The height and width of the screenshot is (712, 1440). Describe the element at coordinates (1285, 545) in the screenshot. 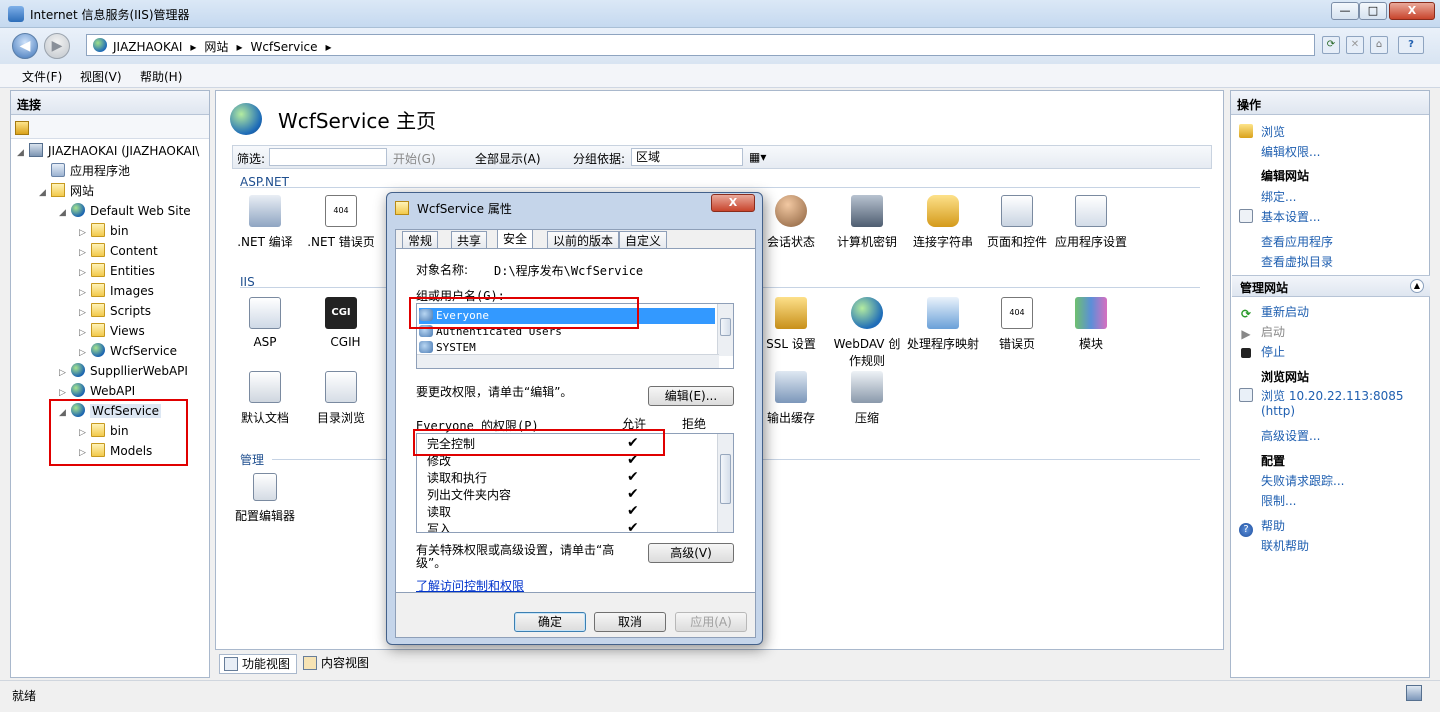

I see `online-help-link: 联机帮助` at that location.